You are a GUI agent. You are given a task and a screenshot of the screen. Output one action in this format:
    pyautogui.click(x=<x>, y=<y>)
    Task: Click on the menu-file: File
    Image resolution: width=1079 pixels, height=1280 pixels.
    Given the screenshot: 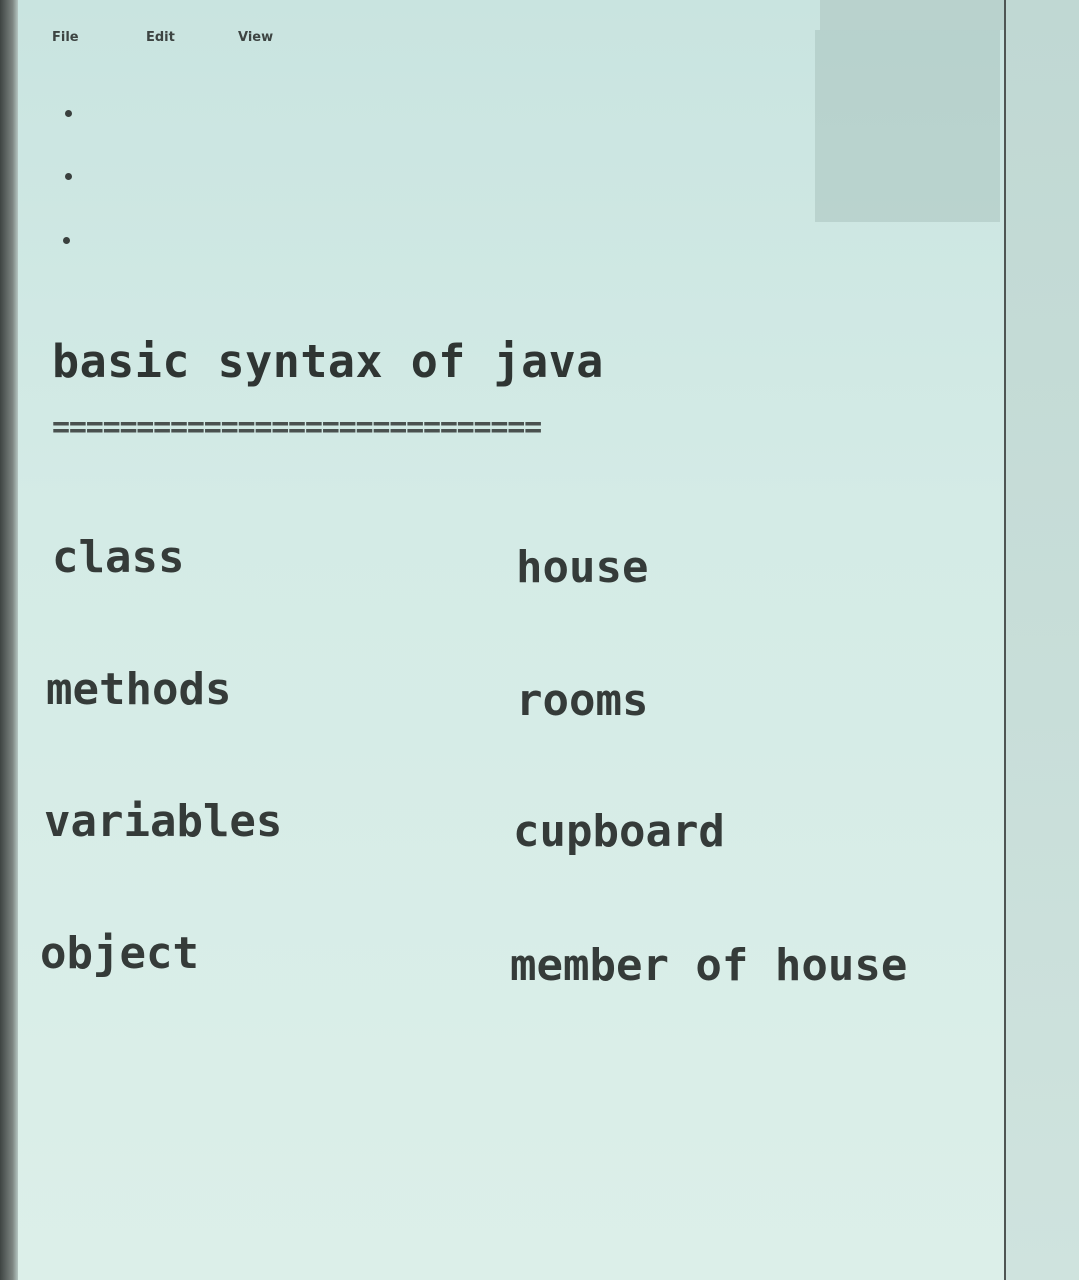 What is the action you would take?
    pyautogui.click(x=65, y=37)
    